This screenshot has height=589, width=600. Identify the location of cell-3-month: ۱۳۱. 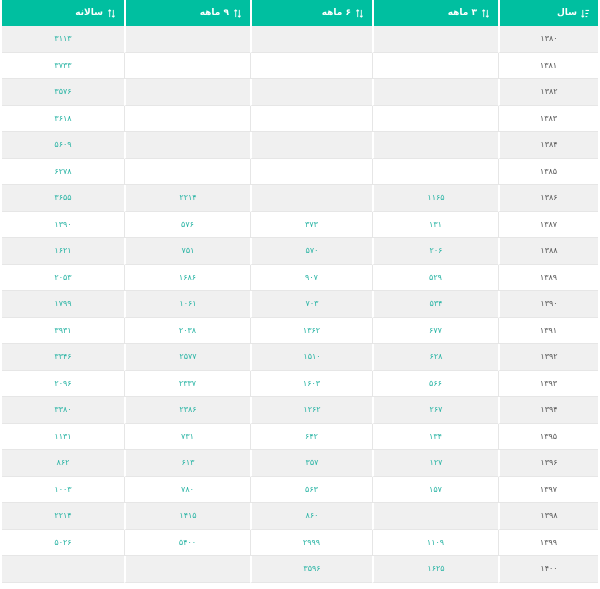
(435, 224).